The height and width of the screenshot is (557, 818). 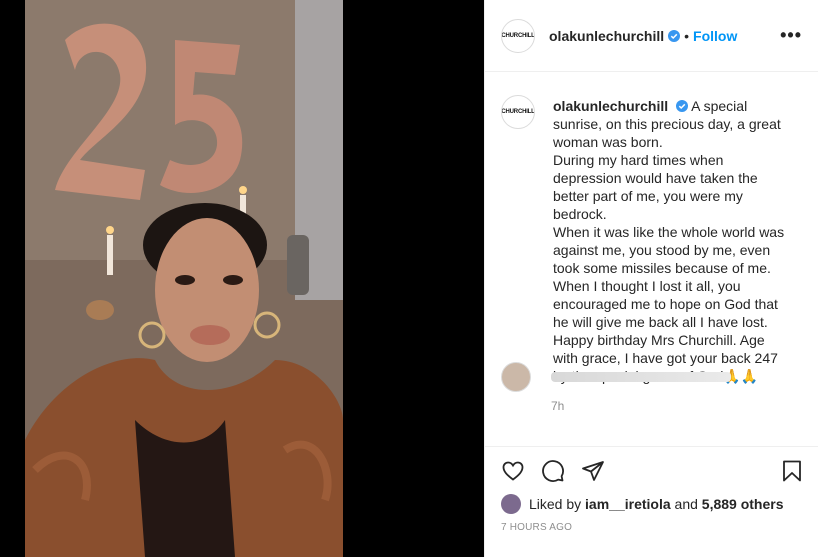 What do you see at coordinates (792, 471) in the screenshot?
I see `bookmark-icon` at bounding box center [792, 471].